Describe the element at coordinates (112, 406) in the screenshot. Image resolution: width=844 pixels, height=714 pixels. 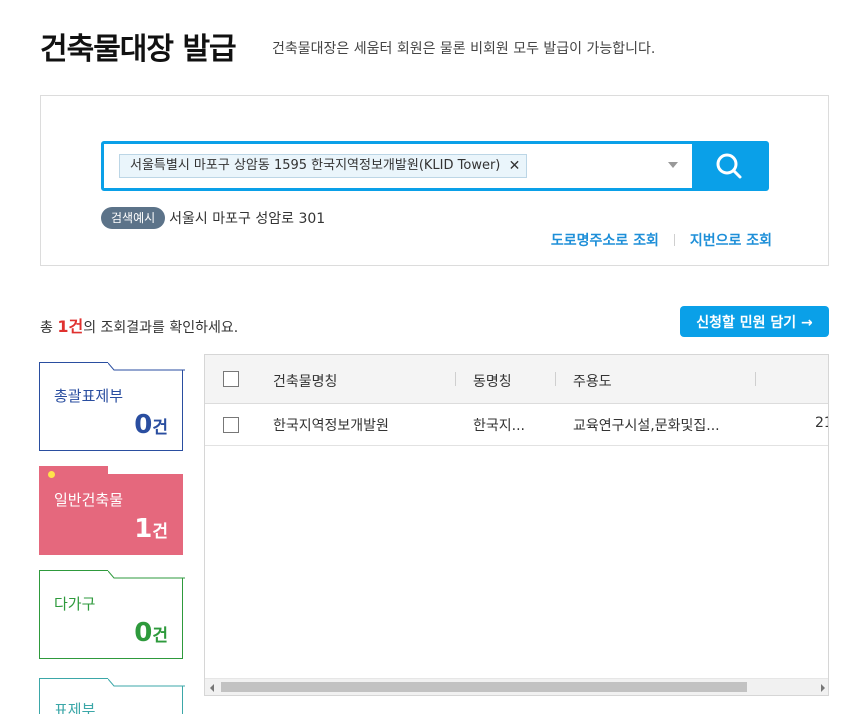
I see `category-card-summary: 총괄표제부 0건` at that location.